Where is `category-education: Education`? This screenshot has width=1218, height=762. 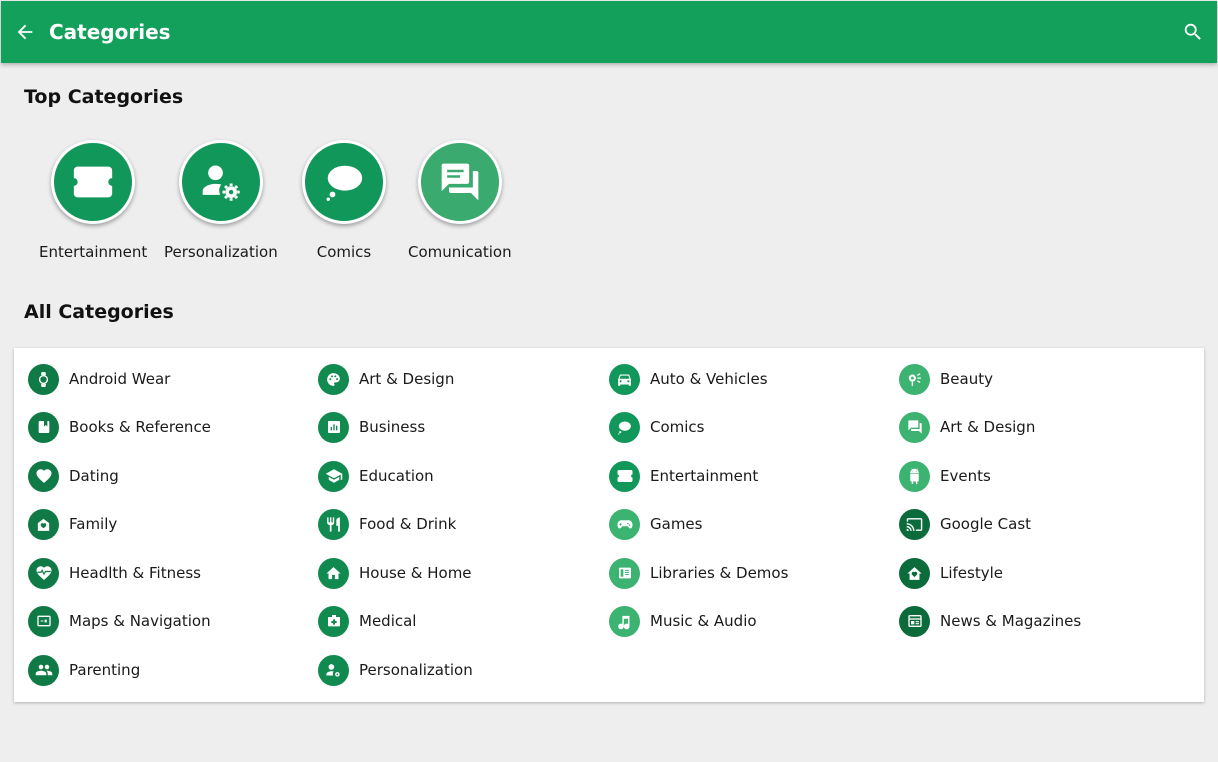
category-education: Education is located at coordinates (376, 476).